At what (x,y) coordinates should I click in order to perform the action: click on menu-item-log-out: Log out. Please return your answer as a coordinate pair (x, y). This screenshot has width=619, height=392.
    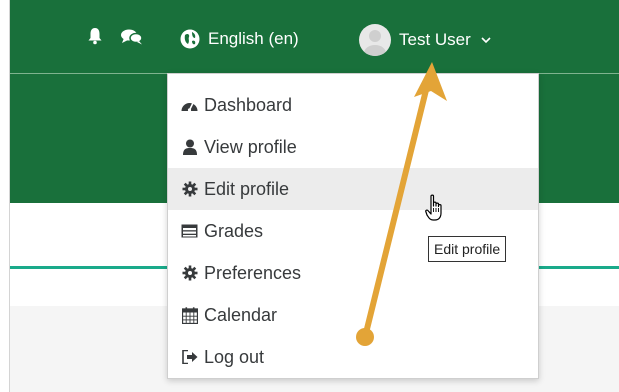
    Looking at the image, I should click on (353, 357).